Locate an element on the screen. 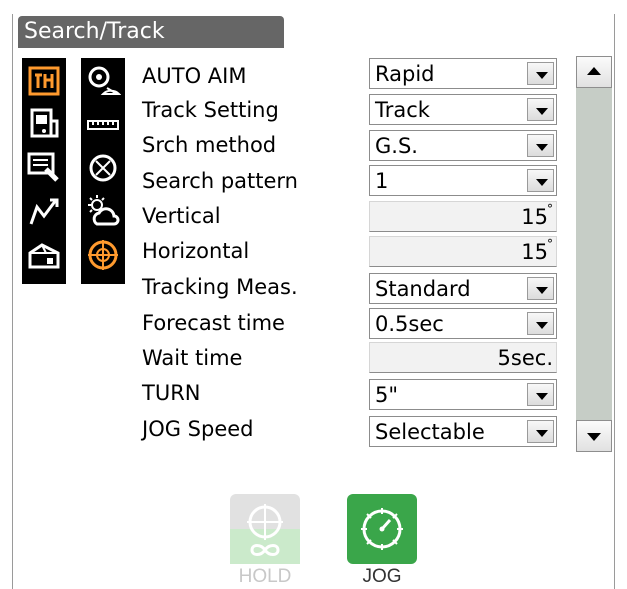  turn-label: TURN is located at coordinates (171, 393).